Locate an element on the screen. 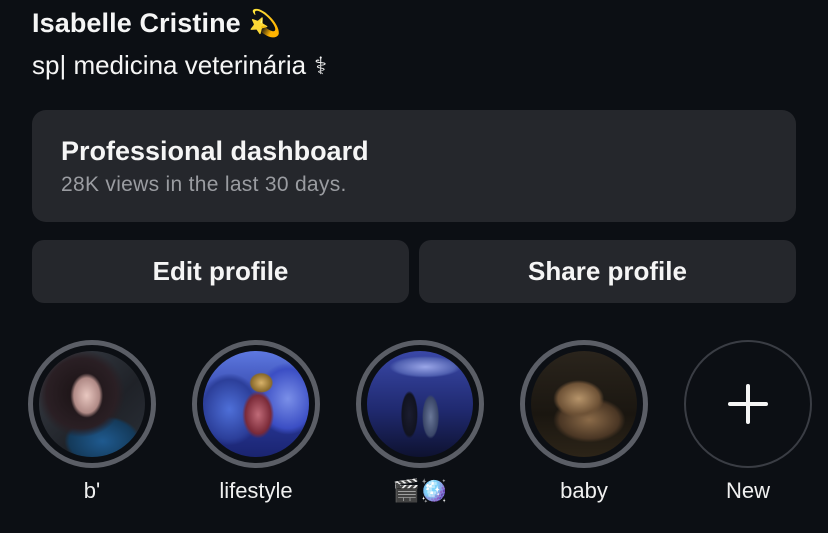  highlight-label: 🎬🪩 is located at coordinates (420, 491).